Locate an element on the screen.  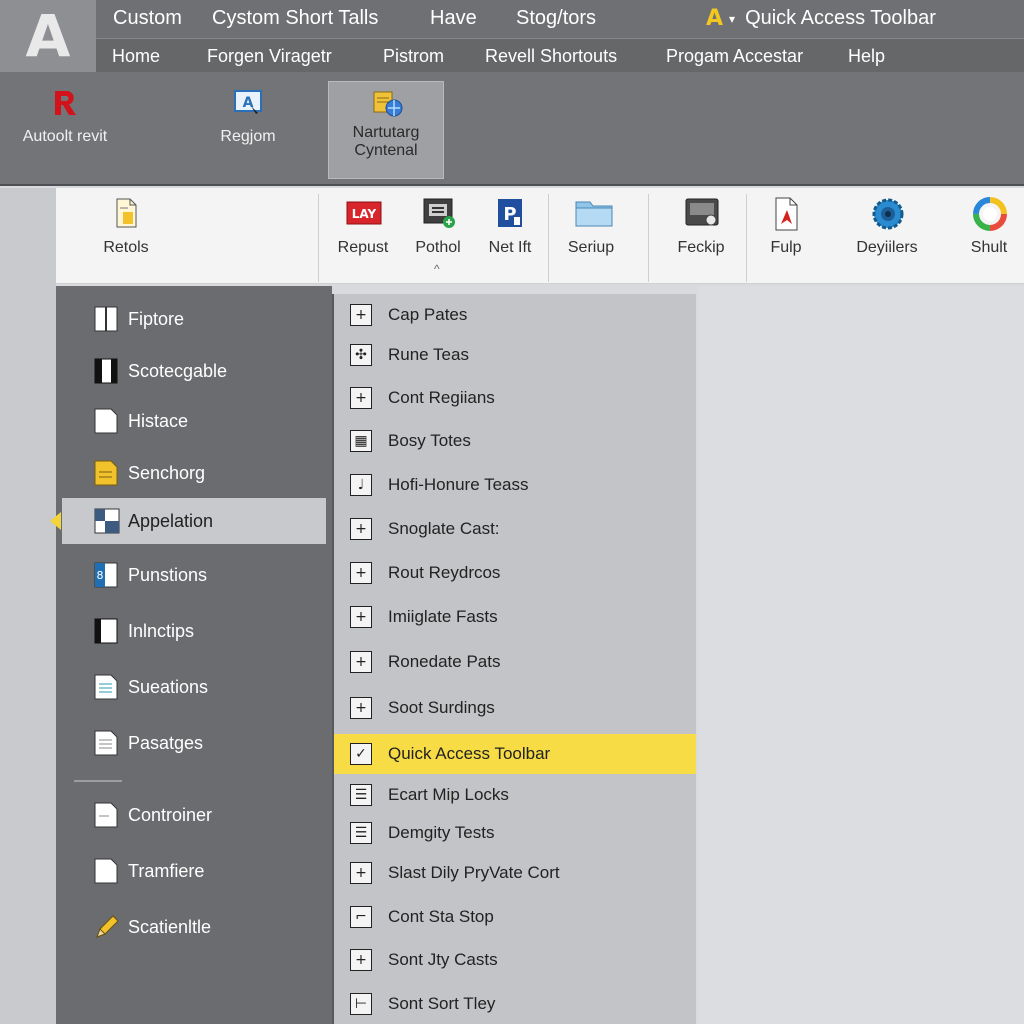
menu-progam-accestar: Progam Accestar is located at coordinates (734, 56).